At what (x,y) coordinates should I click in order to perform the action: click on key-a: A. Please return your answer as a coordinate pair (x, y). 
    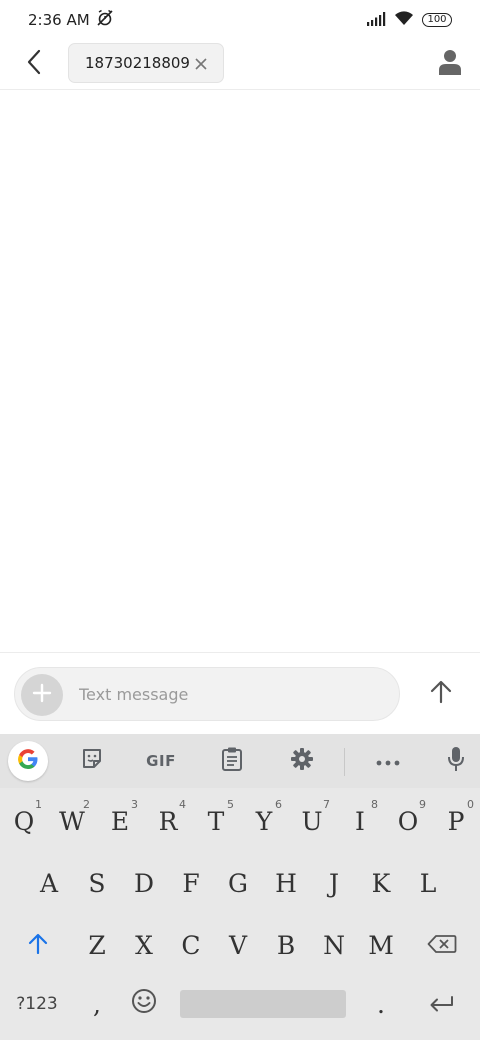
    Looking at the image, I should click on (49, 883).